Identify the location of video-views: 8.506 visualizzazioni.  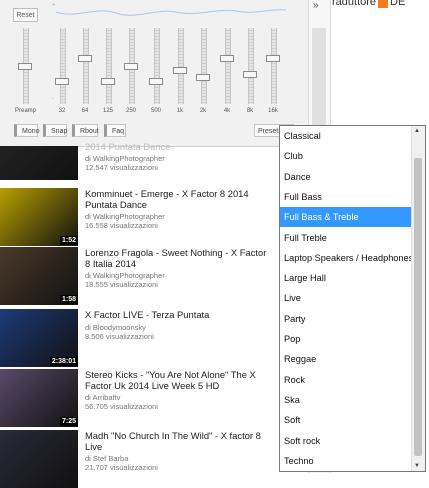
(119, 336).